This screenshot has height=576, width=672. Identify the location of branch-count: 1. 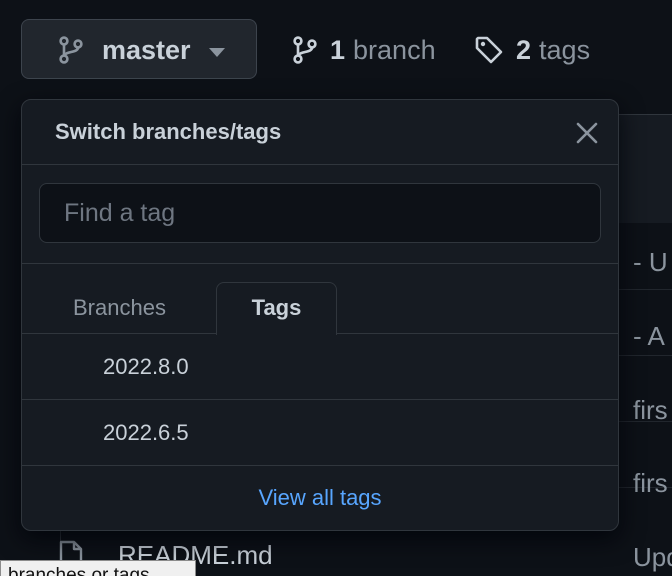
(338, 49).